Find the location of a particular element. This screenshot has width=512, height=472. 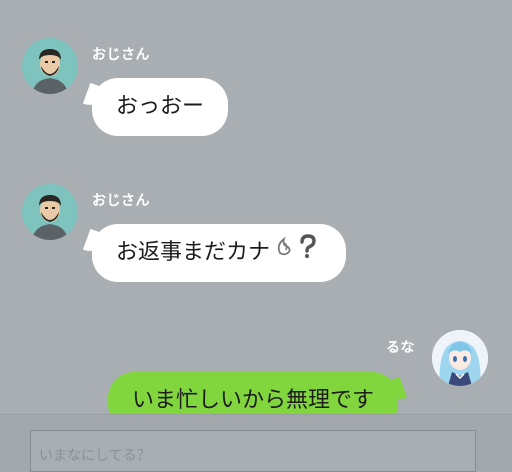

message-input is located at coordinates (253, 451).